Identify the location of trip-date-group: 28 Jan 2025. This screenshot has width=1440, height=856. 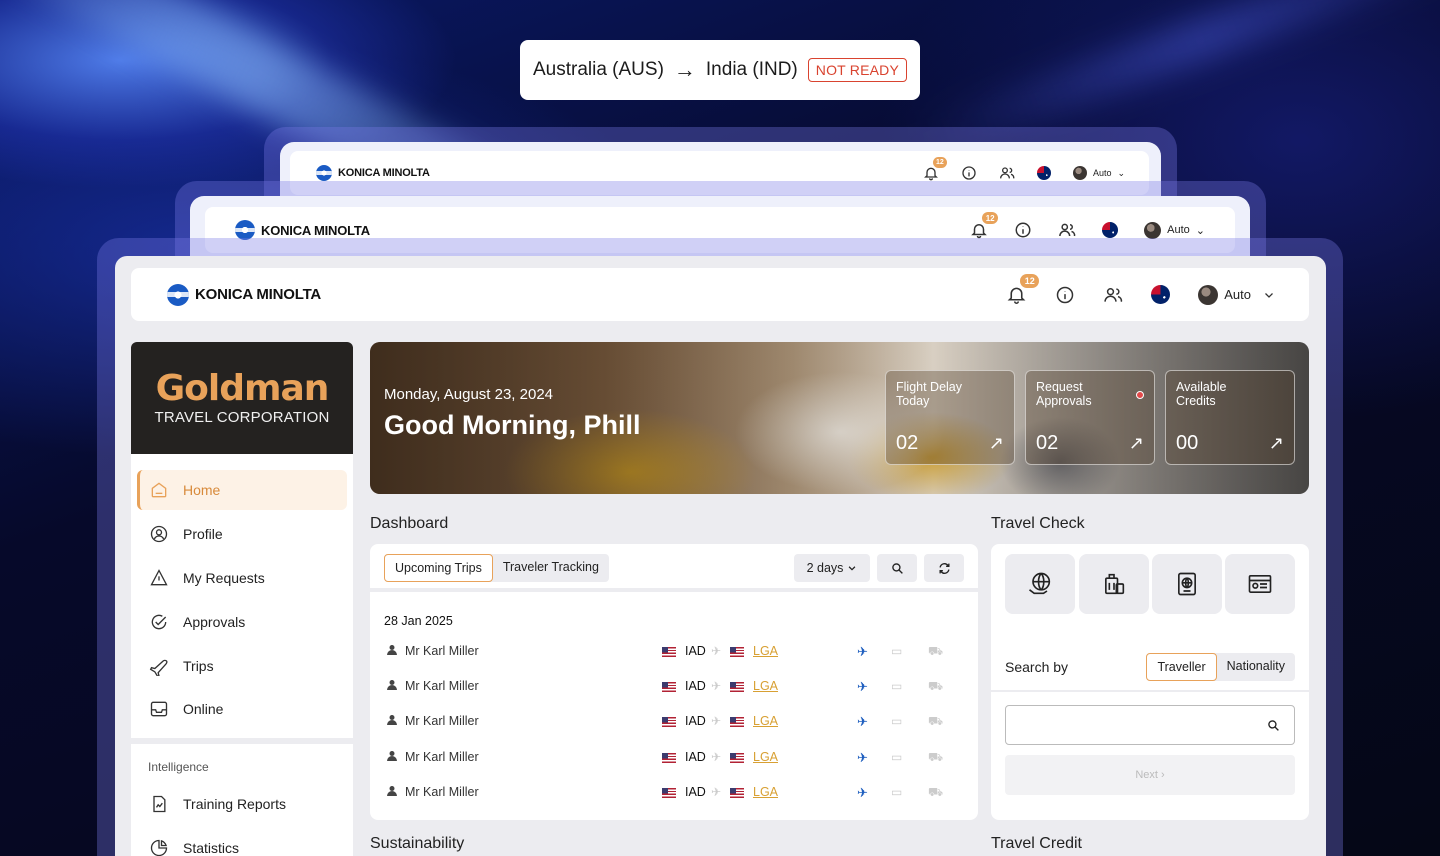
(418, 621).